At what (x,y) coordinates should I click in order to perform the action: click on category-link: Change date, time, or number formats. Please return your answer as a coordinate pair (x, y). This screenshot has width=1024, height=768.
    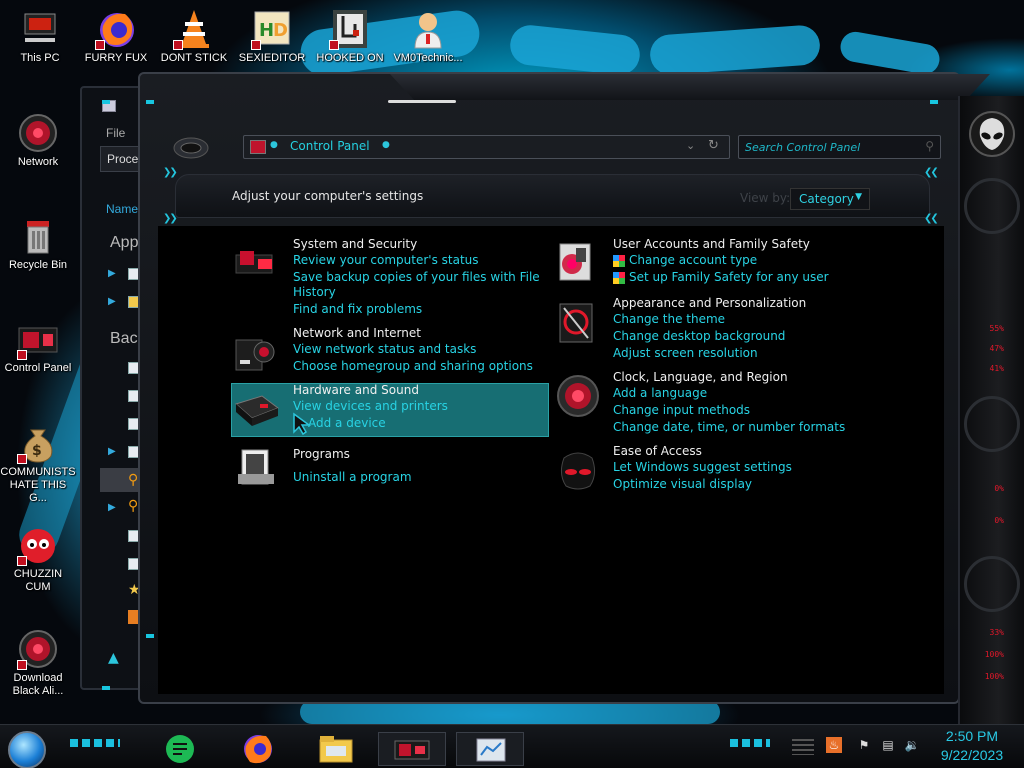
    Looking at the image, I should click on (729, 427).